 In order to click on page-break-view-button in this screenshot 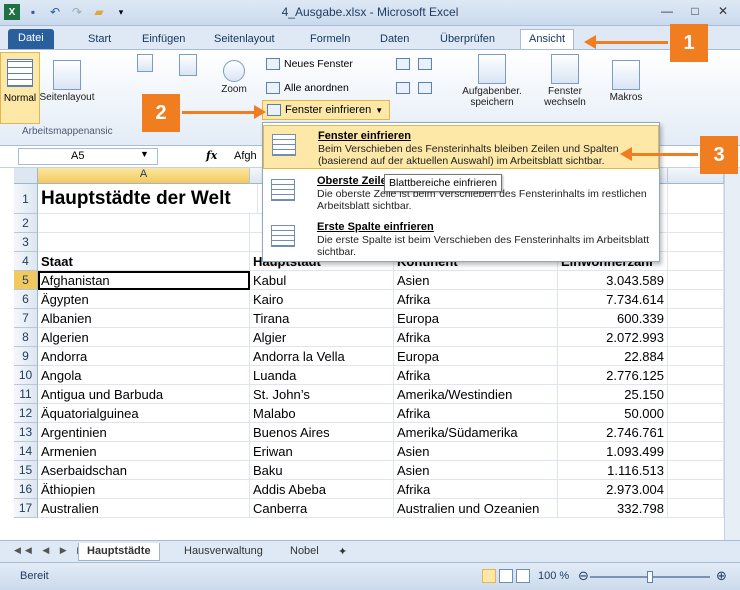, I will do `click(145, 64)`.